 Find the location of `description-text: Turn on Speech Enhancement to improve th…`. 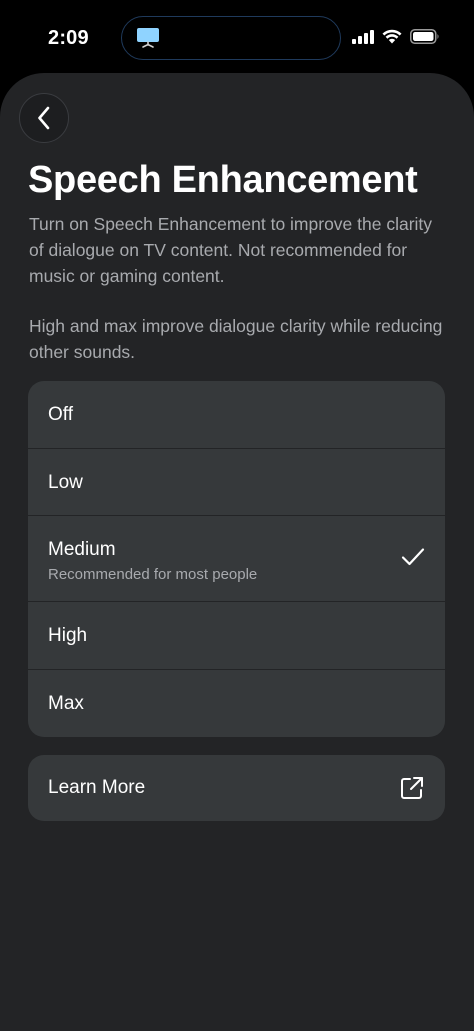

description-text: Turn on Speech Enhancement to improve th… is located at coordinates (231, 250).